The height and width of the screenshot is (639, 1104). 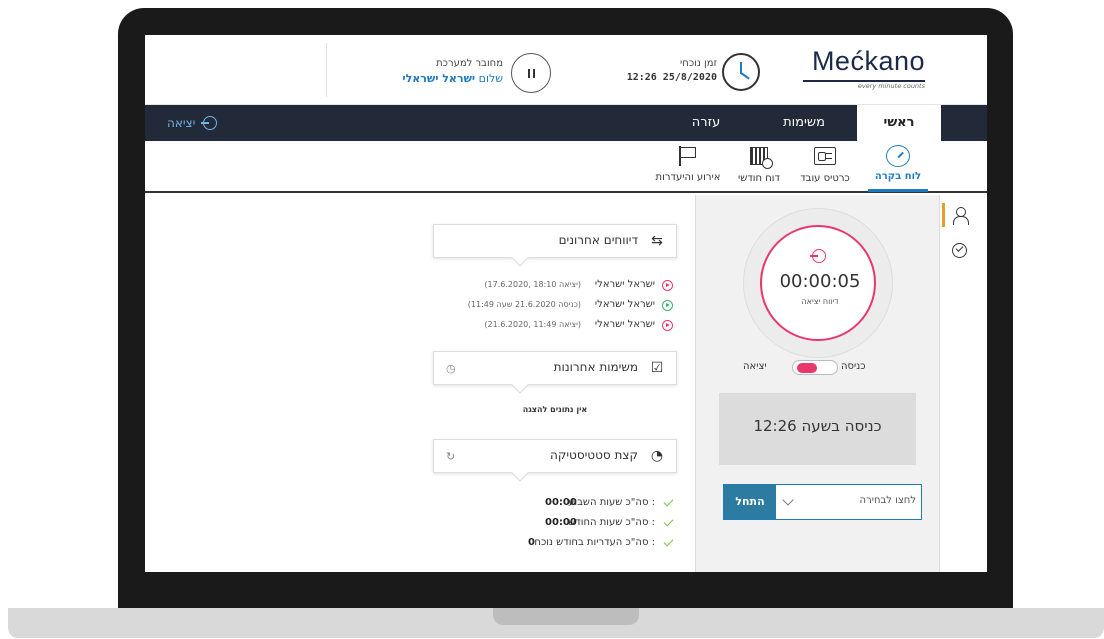 I want to click on list-item: (יציאה 18:10 ,17.6.2020) ישראל ישראלי, so click(x=561, y=286).